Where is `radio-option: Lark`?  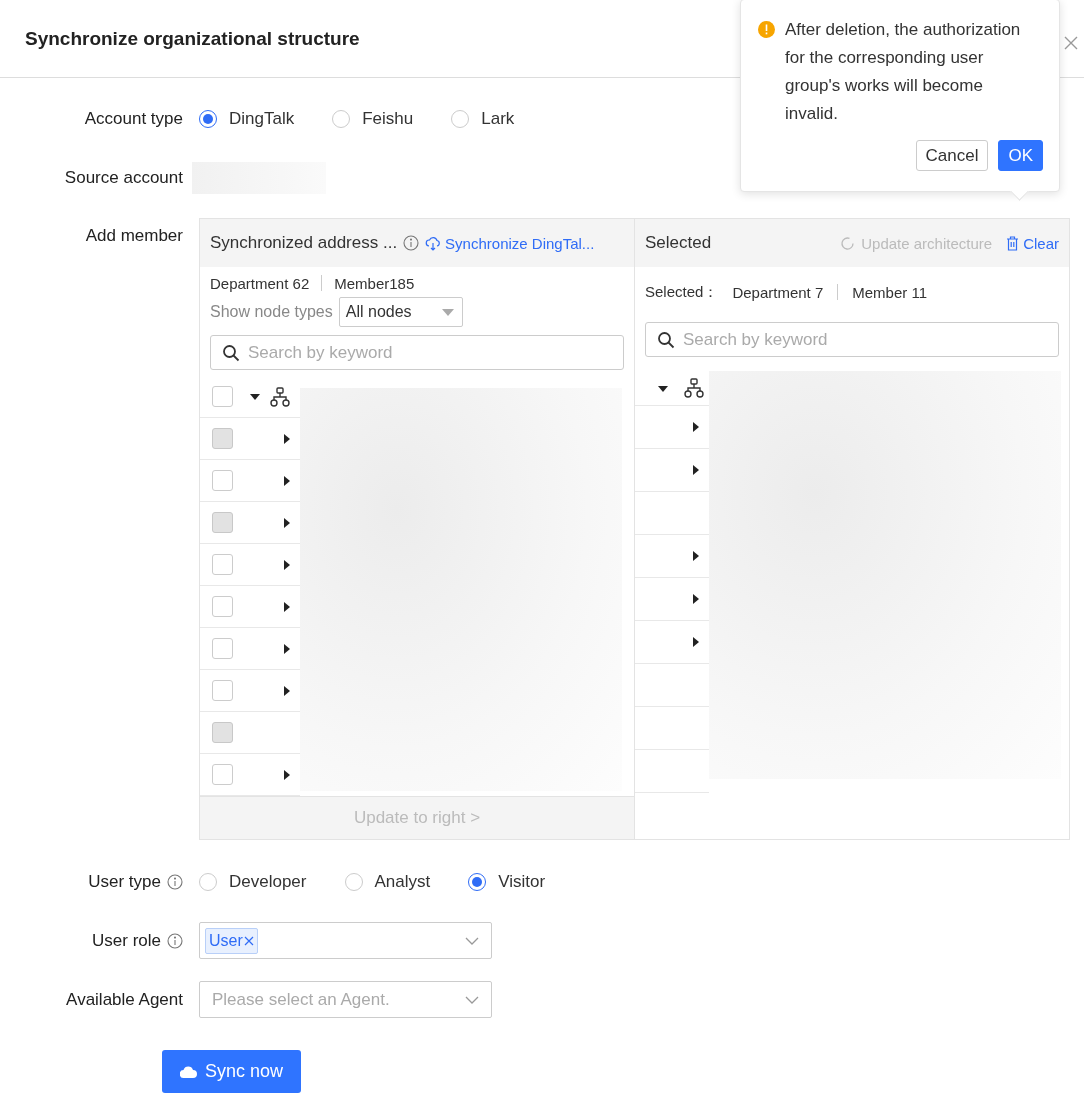
radio-option: Lark is located at coordinates (483, 119).